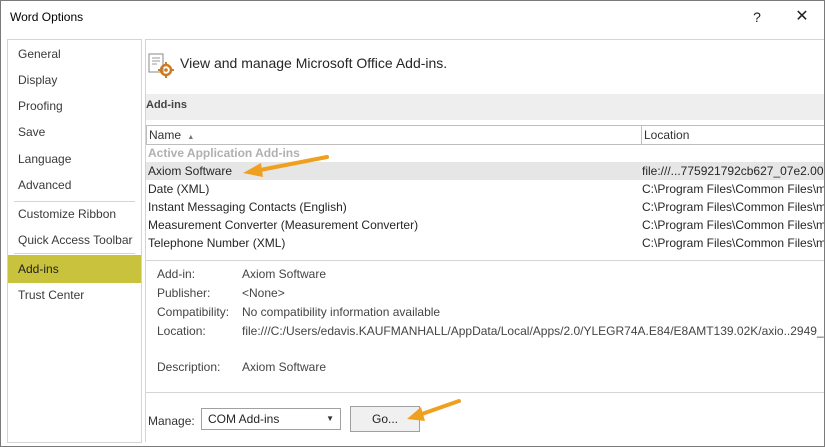 This screenshot has height=447, width=825. What do you see at coordinates (189, 367) in the screenshot?
I see `detail-label-description: Description:` at bounding box center [189, 367].